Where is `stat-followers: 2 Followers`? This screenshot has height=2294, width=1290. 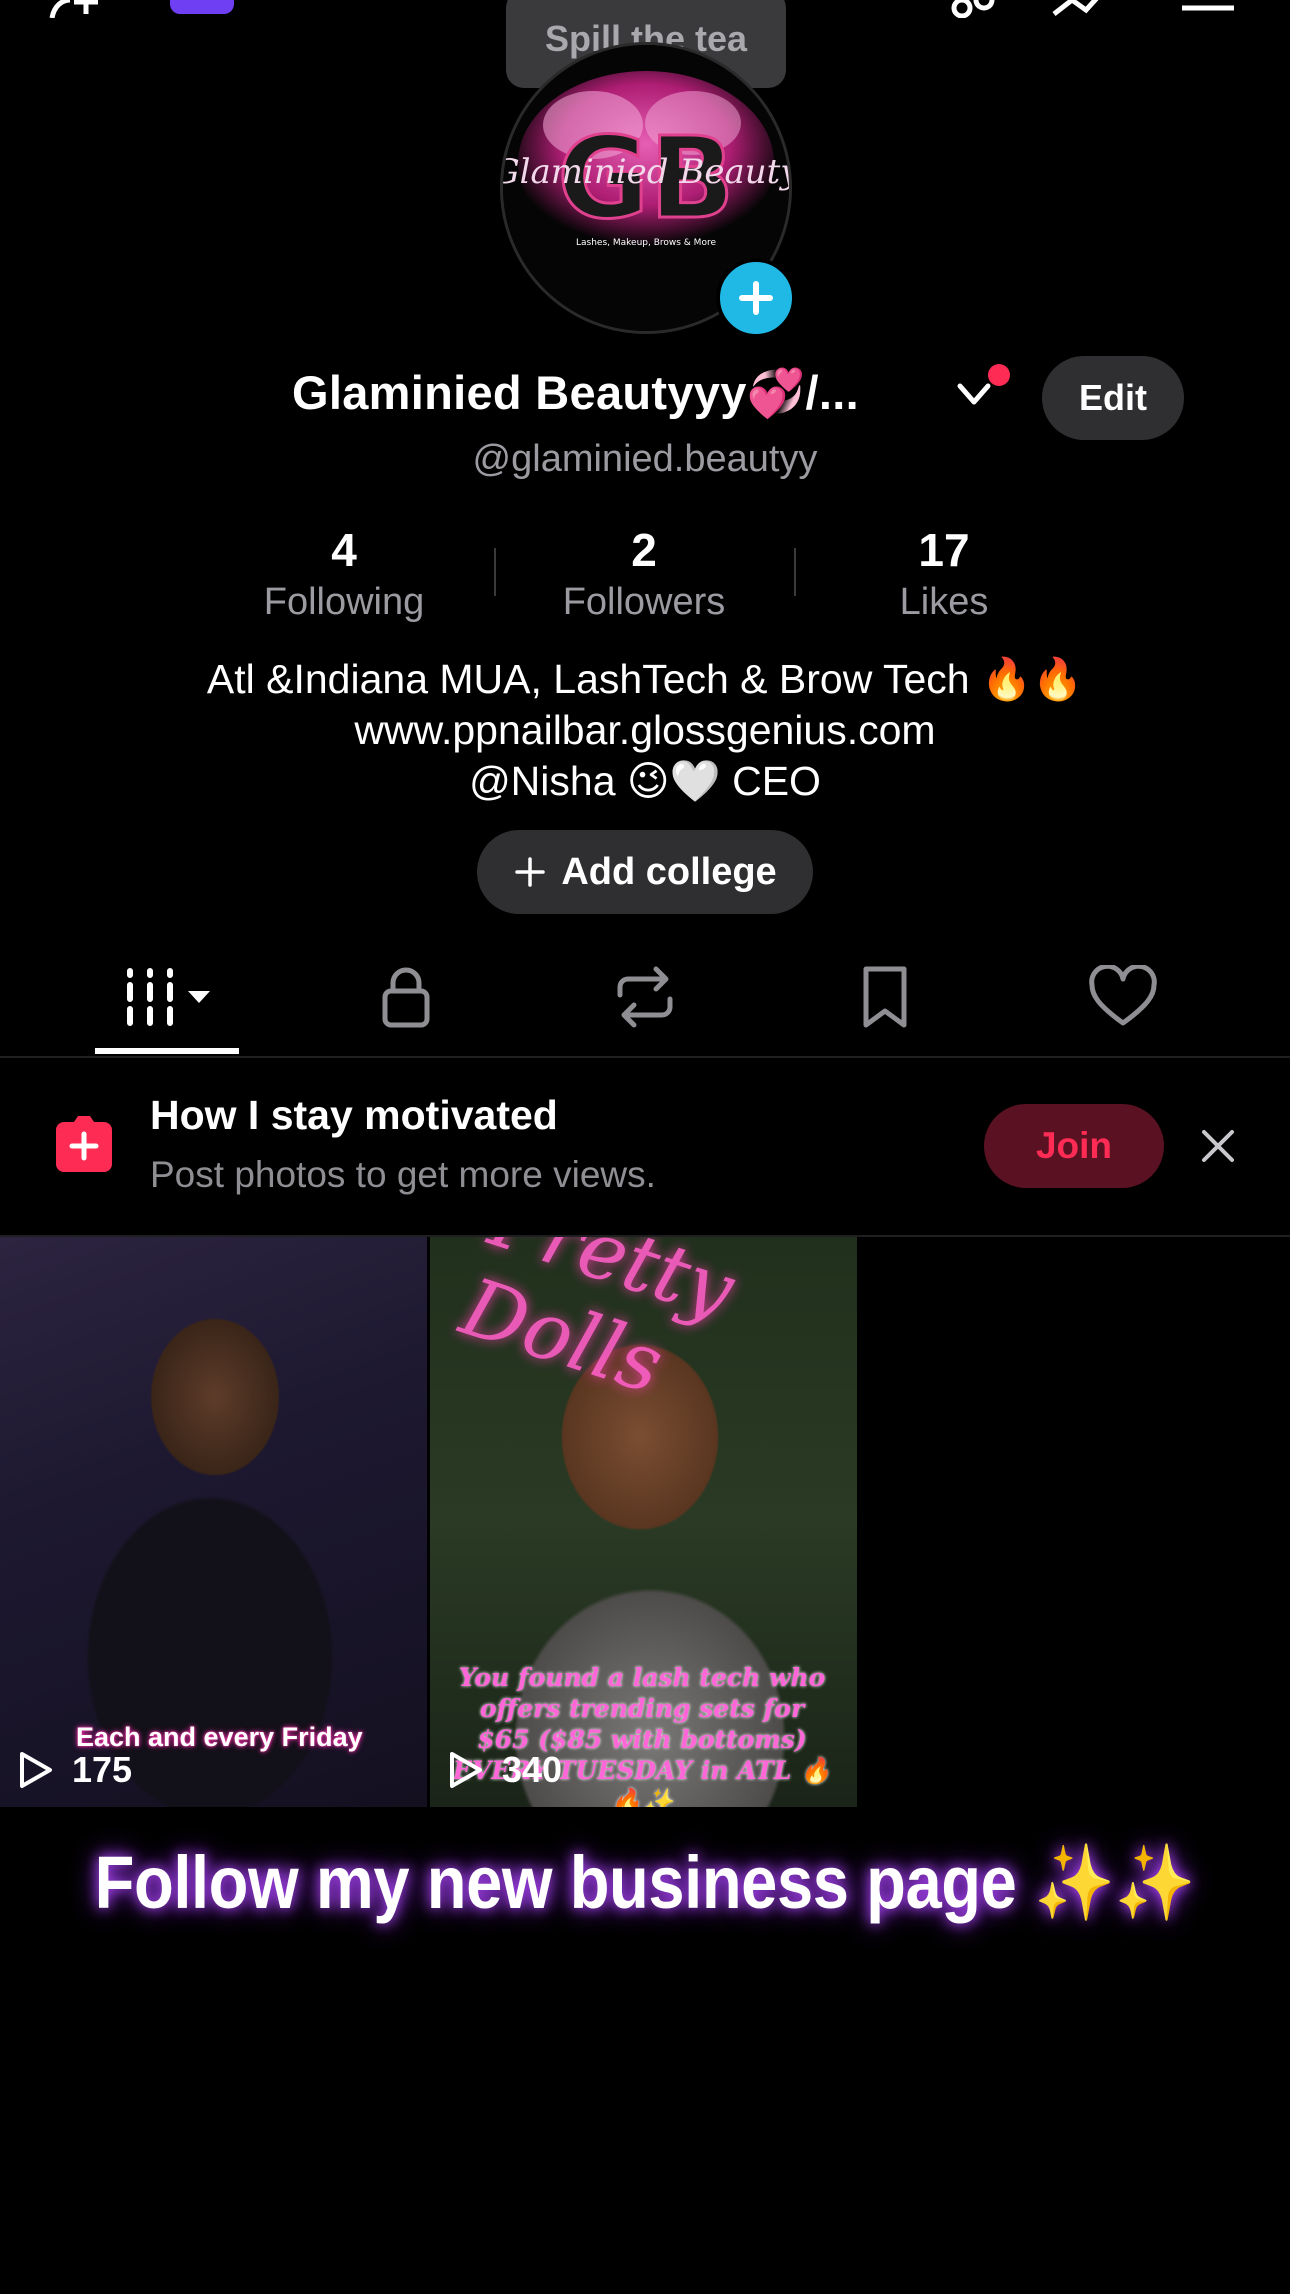
stat-followers: 2 Followers is located at coordinates (644, 572).